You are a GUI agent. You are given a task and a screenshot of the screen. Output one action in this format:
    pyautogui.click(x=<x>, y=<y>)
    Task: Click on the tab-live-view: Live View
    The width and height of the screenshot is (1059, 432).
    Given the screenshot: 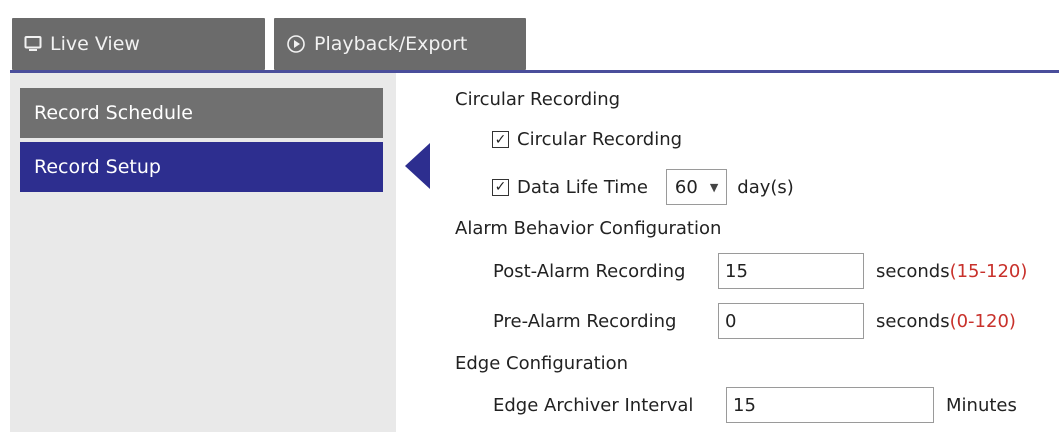 What is the action you would take?
    pyautogui.click(x=138, y=44)
    